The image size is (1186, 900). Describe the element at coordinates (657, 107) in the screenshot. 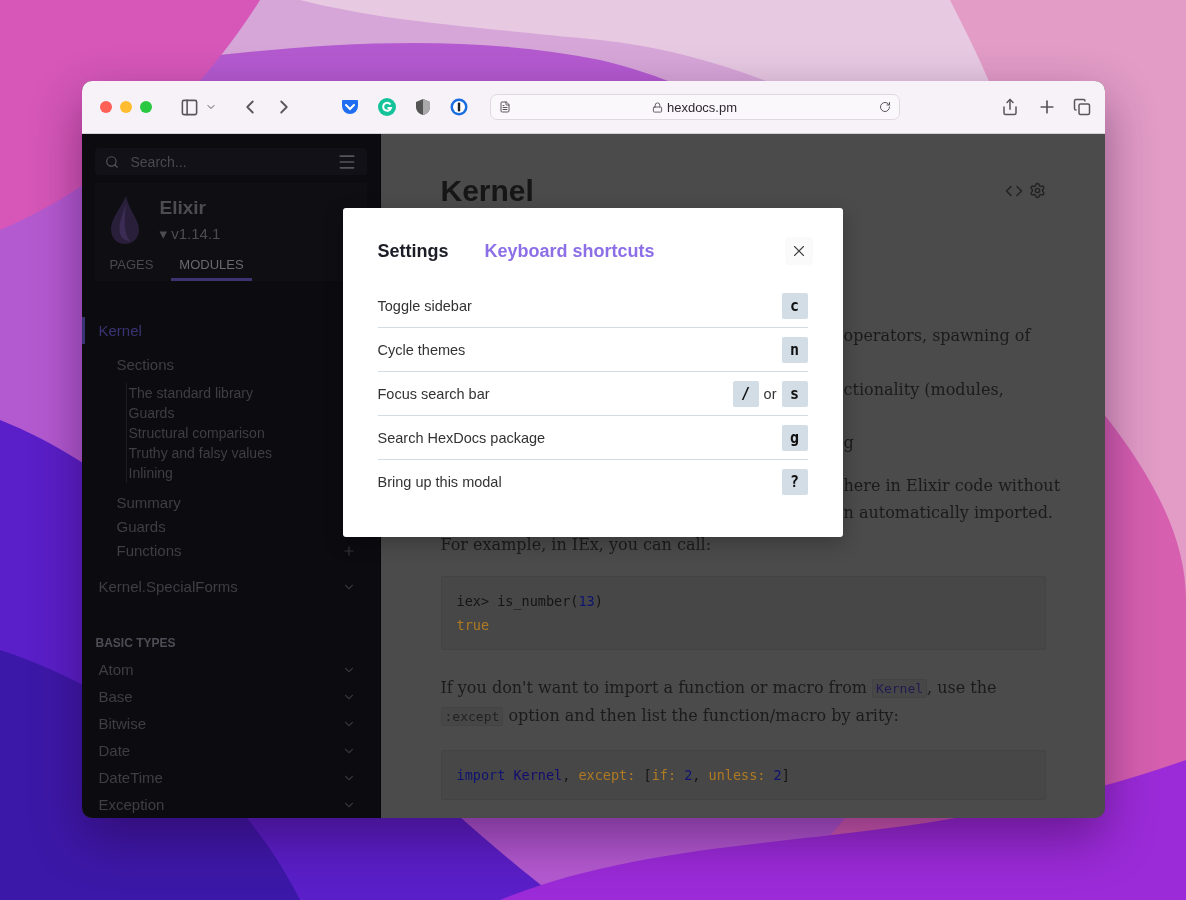

I see `lock-icon` at that location.